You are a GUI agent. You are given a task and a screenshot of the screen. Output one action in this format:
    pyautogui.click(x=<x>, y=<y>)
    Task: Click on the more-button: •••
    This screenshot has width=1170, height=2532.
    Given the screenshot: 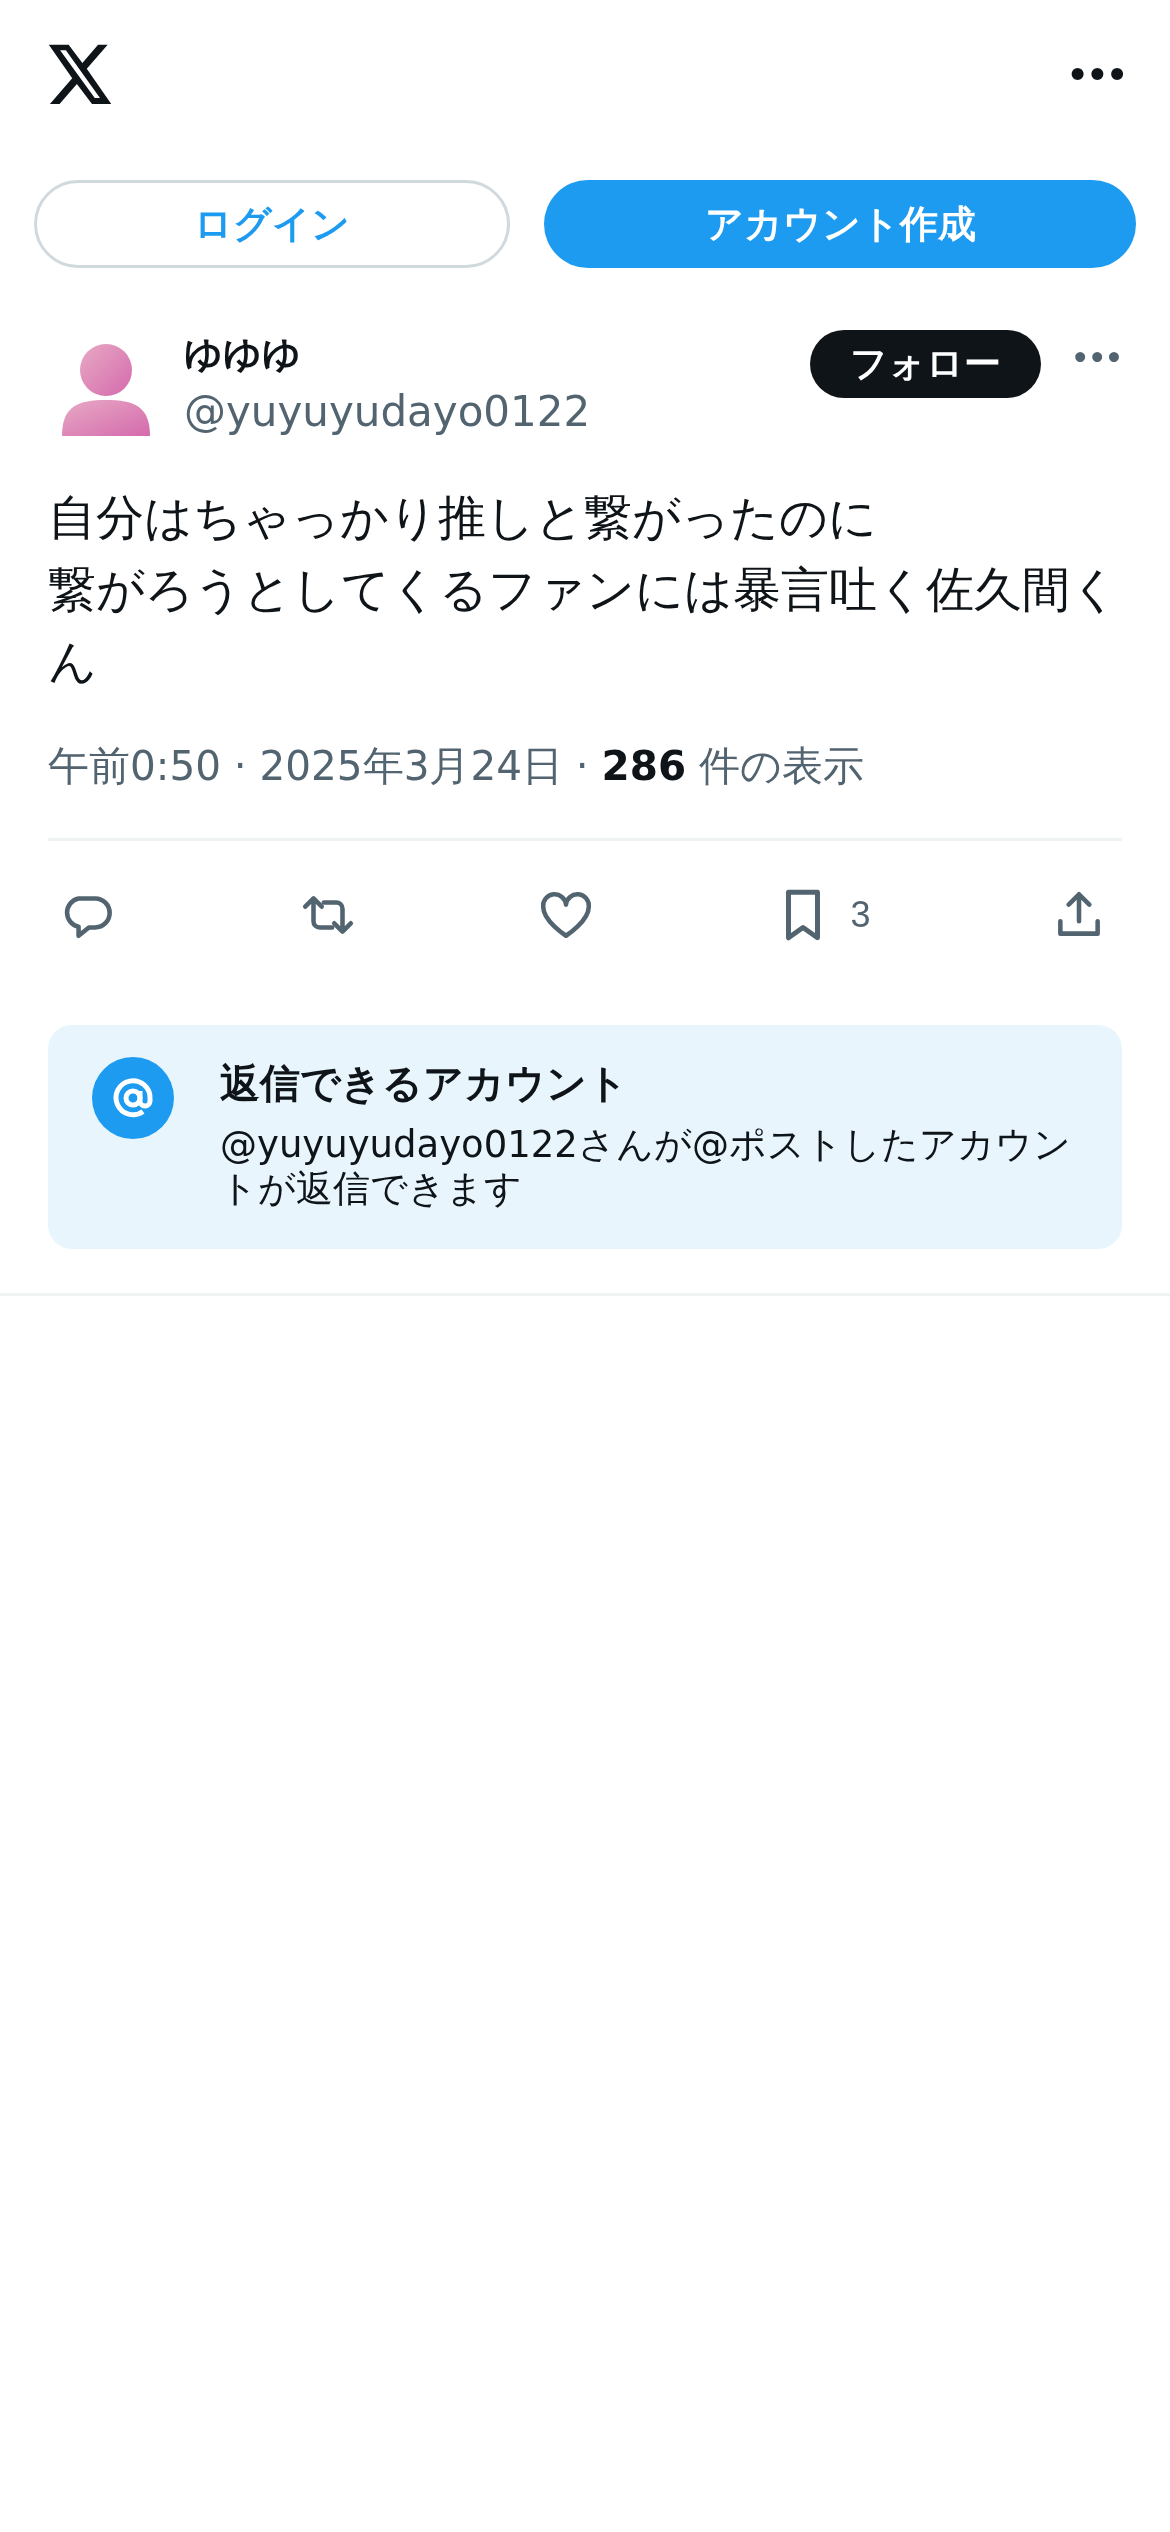 What is the action you would take?
    pyautogui.click(x=1081, y=358)
    